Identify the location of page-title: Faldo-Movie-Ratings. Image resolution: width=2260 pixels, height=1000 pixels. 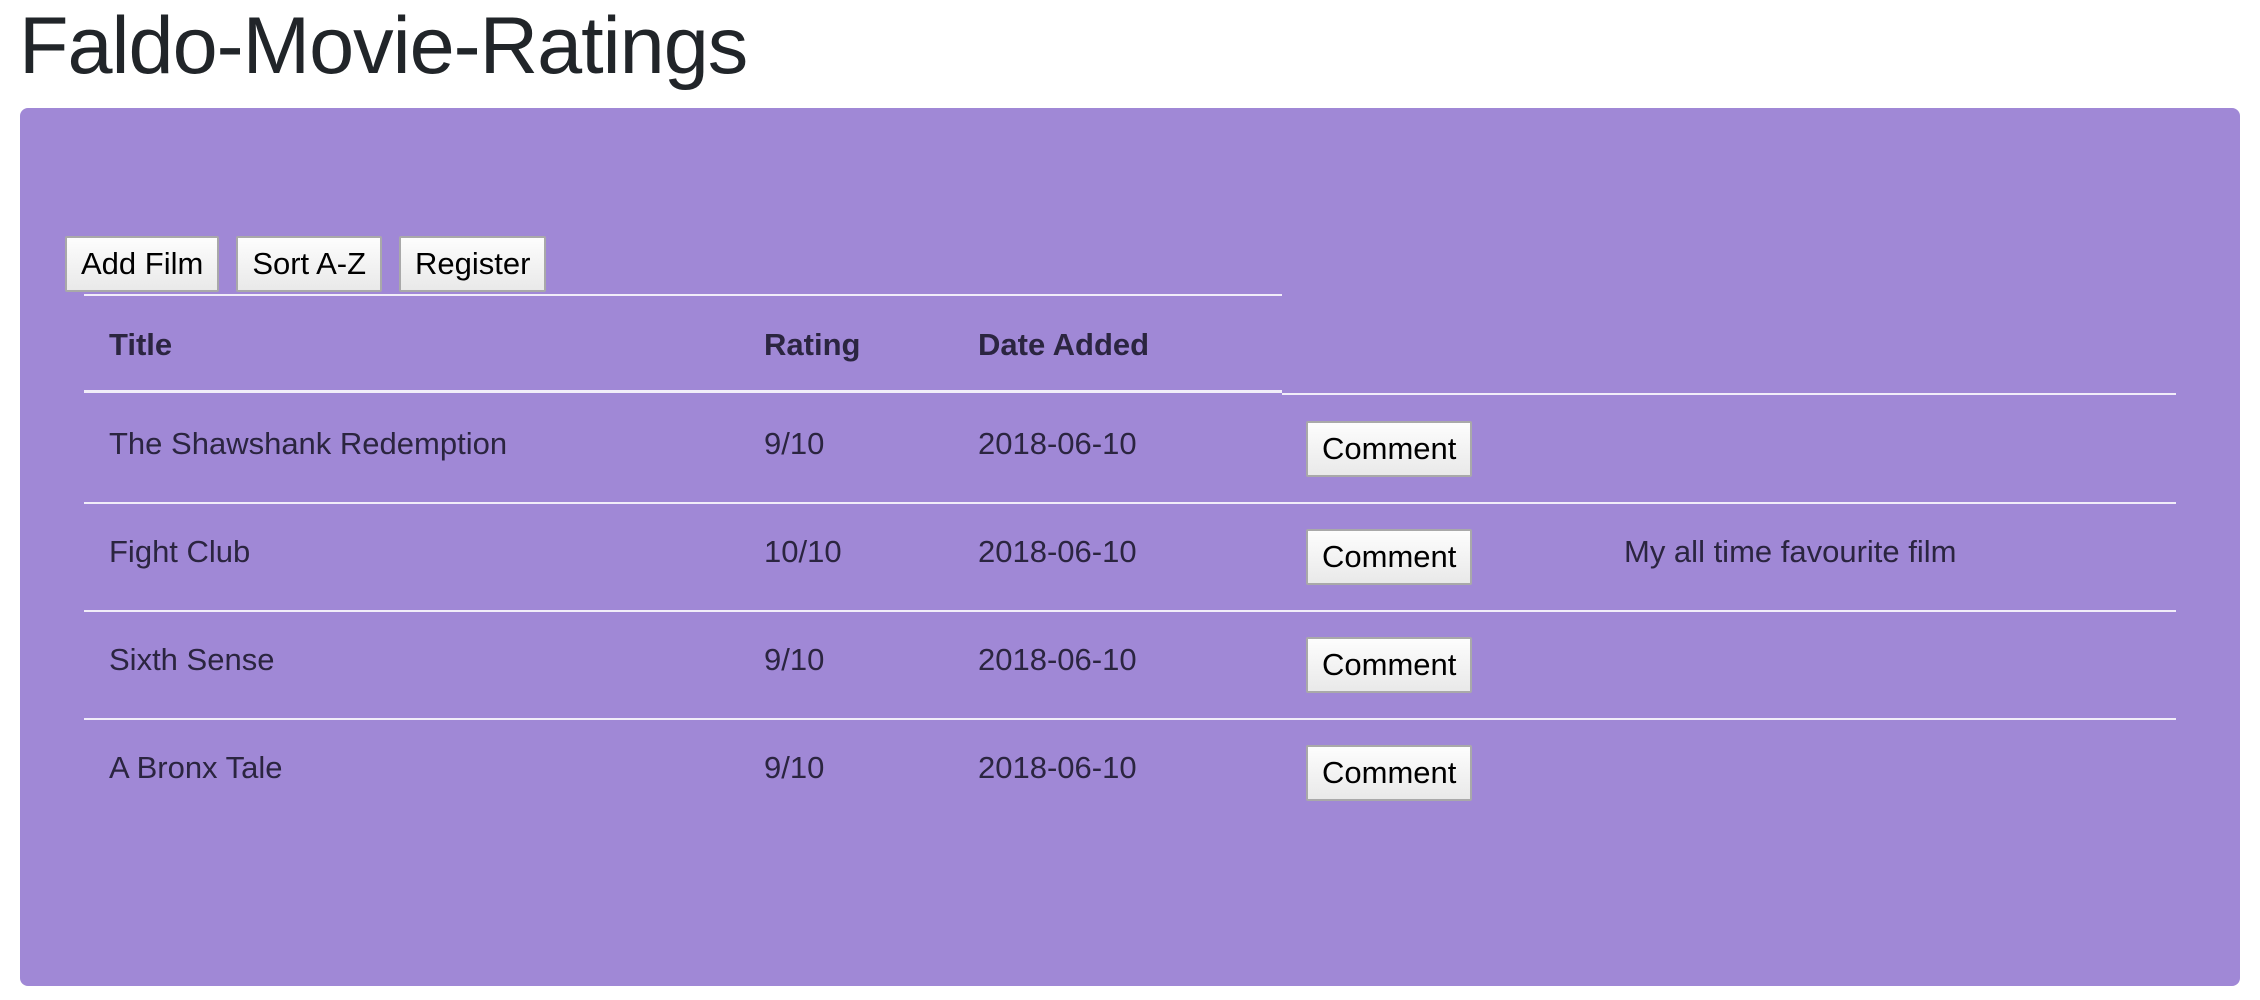
(383, 46).